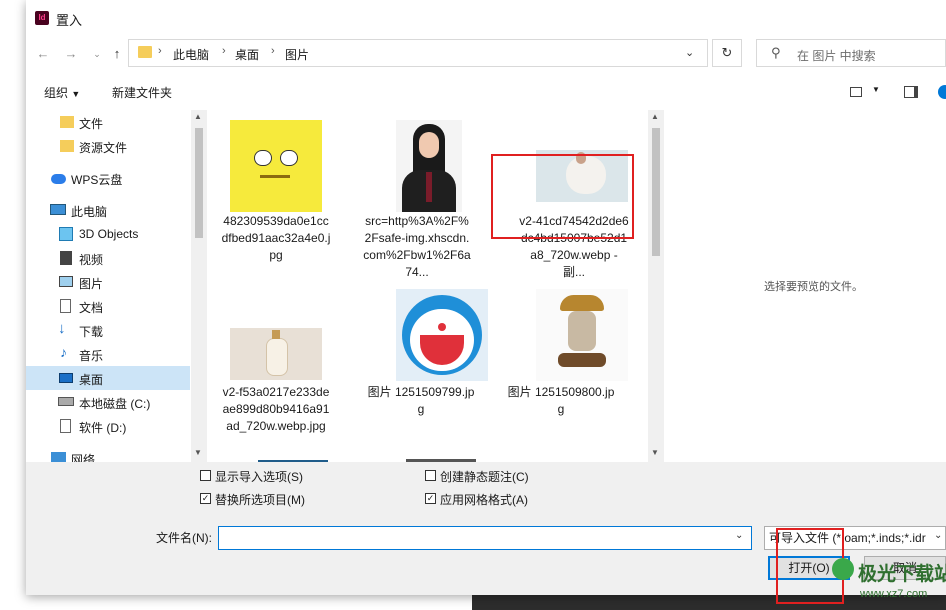 Image resolution: width=946 pixels, height=610 pixels. I want to click on address-dropdown-chevron-icon: ⌄, so click(689, 52).